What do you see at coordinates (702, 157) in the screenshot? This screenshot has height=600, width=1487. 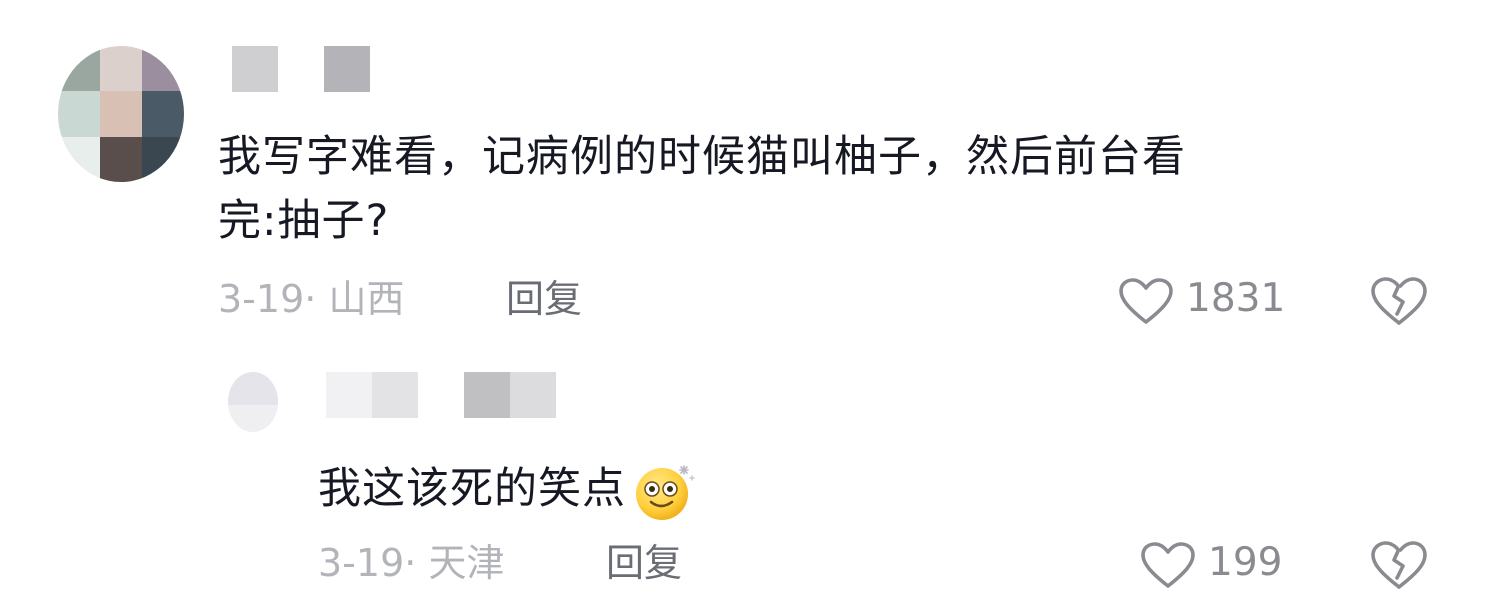 I see `comment-text-line-1: 我写字难看，记病例的时候猫叫柚子，然后前台看` at bounding box center [702, 157].